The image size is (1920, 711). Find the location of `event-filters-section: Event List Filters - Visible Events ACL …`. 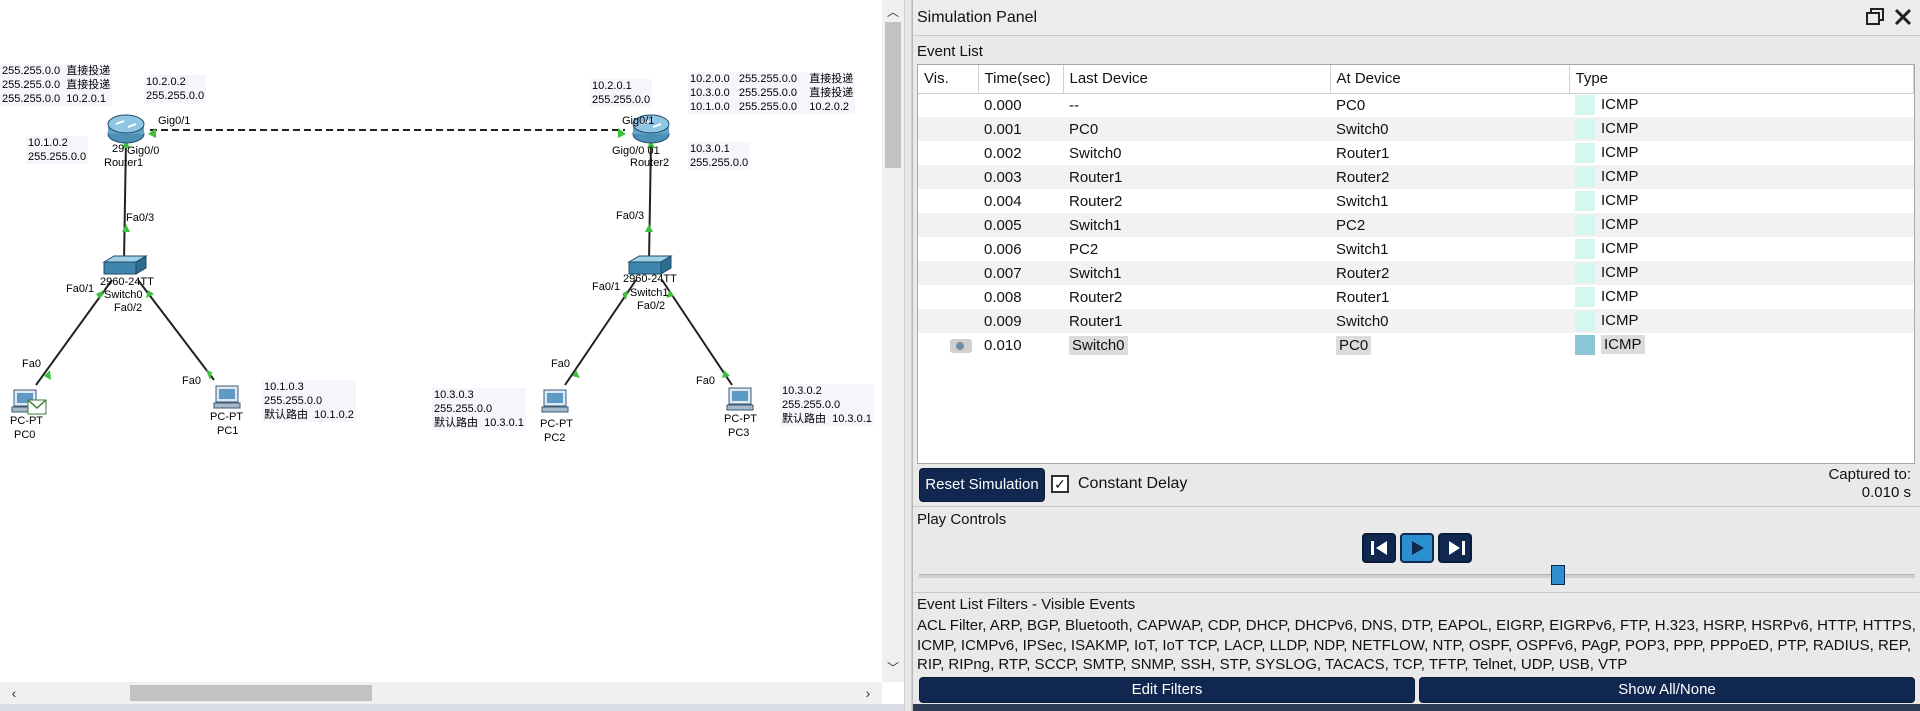

event-filters-section: Event List Filters - Visible Events ACL … is located at coordinates (1416, 651).